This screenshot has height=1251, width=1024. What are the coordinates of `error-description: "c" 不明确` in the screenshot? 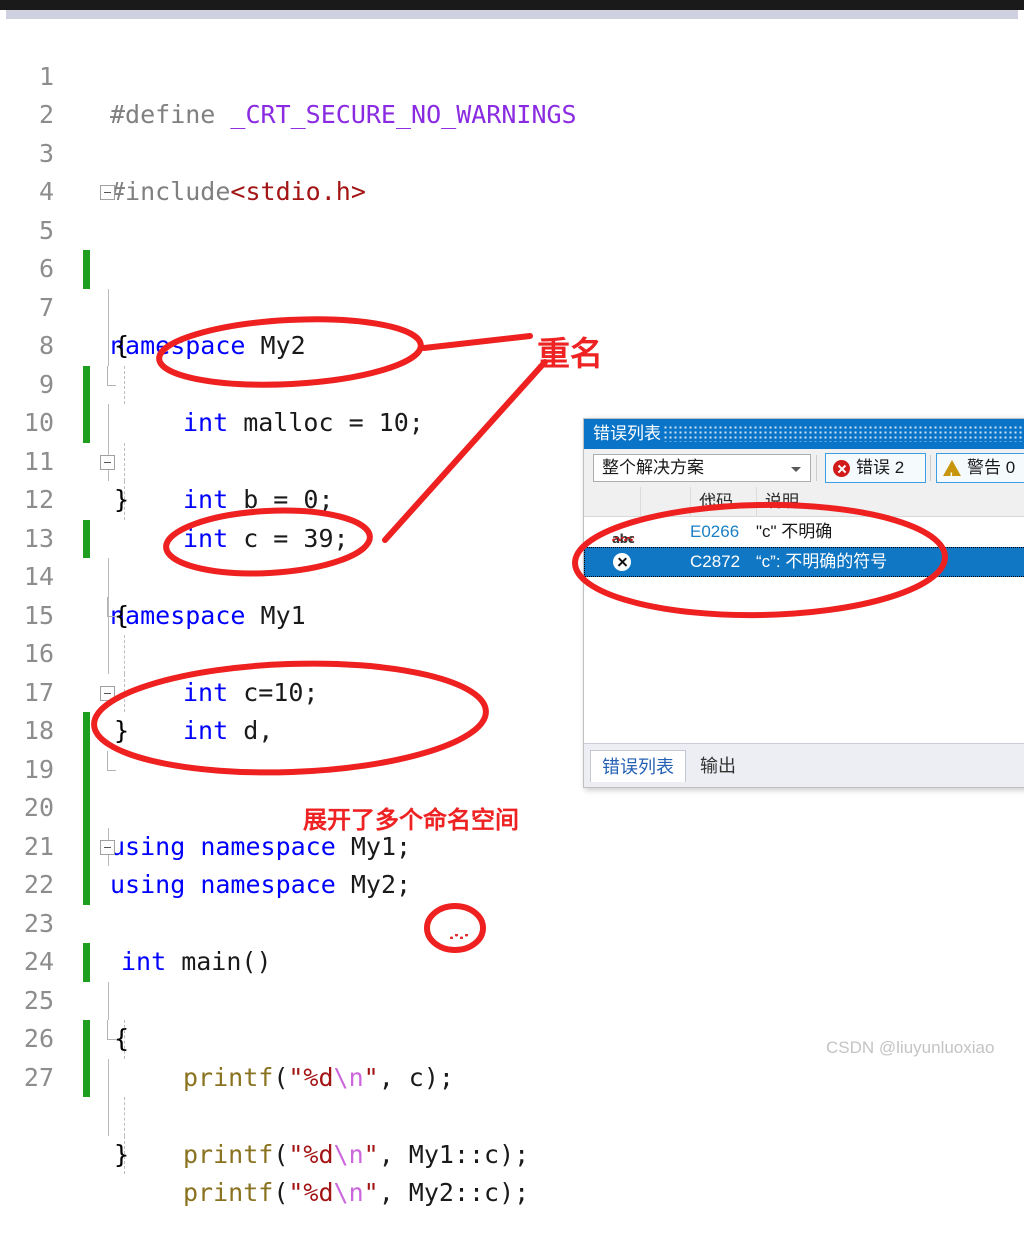 It's located at (794, 531).